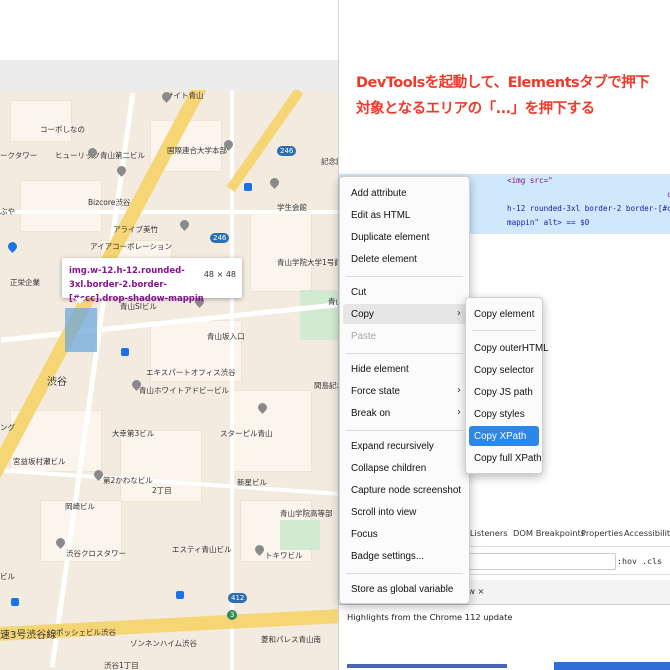 The height and width of the screenshot is (670, 670). I want to click on map-label: 青山, so click(333, 301).